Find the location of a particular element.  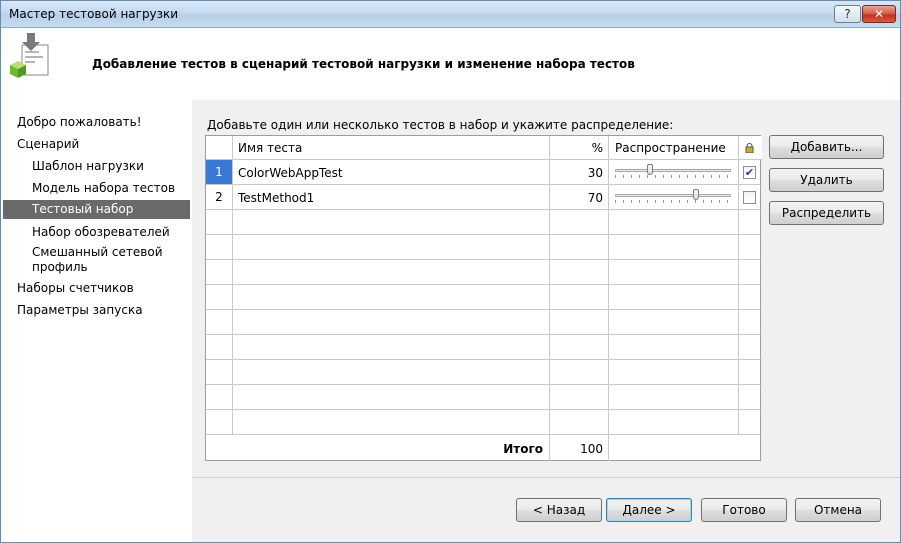

nav-item-browser-mix: Набор обозревателей is located at coordinates (96, 232).